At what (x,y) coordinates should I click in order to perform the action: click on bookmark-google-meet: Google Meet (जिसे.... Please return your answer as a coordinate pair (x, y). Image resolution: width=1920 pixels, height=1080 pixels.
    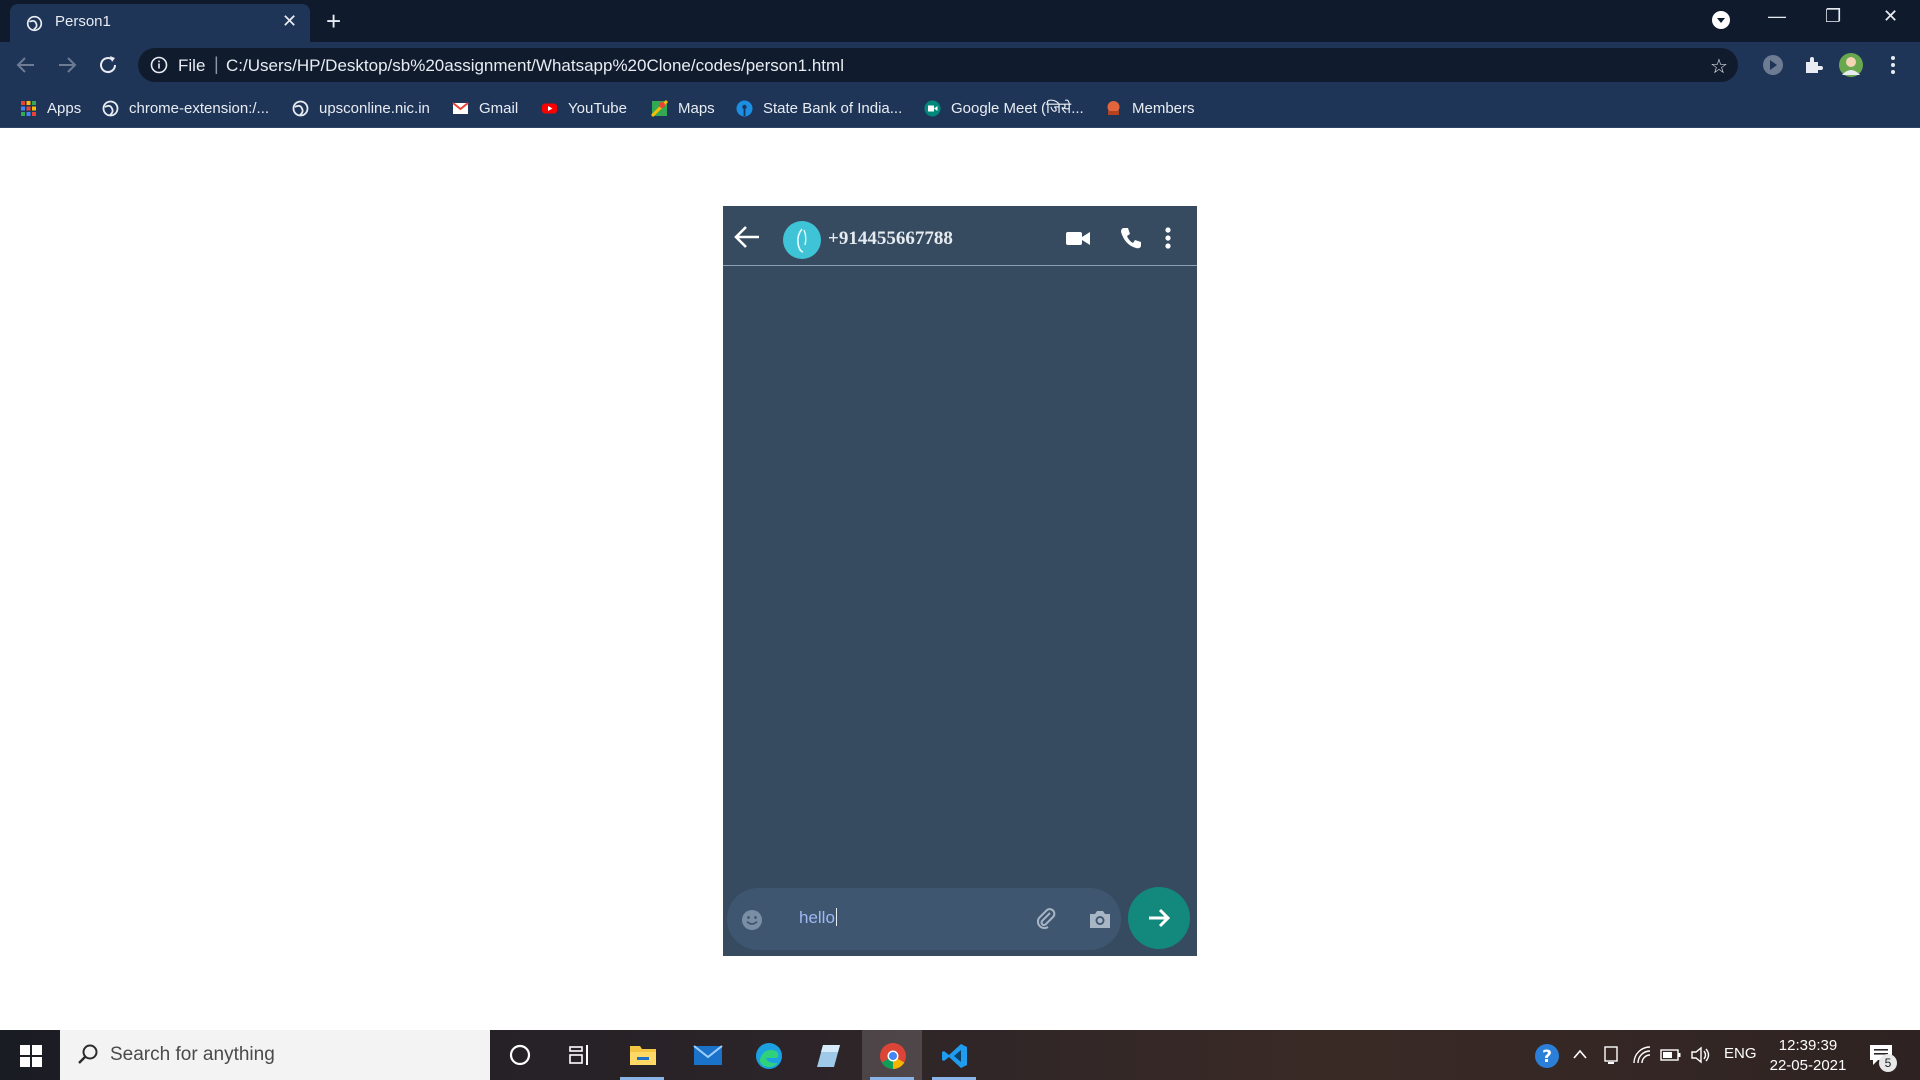
    Looking at the image, I should click on (1004, 108).